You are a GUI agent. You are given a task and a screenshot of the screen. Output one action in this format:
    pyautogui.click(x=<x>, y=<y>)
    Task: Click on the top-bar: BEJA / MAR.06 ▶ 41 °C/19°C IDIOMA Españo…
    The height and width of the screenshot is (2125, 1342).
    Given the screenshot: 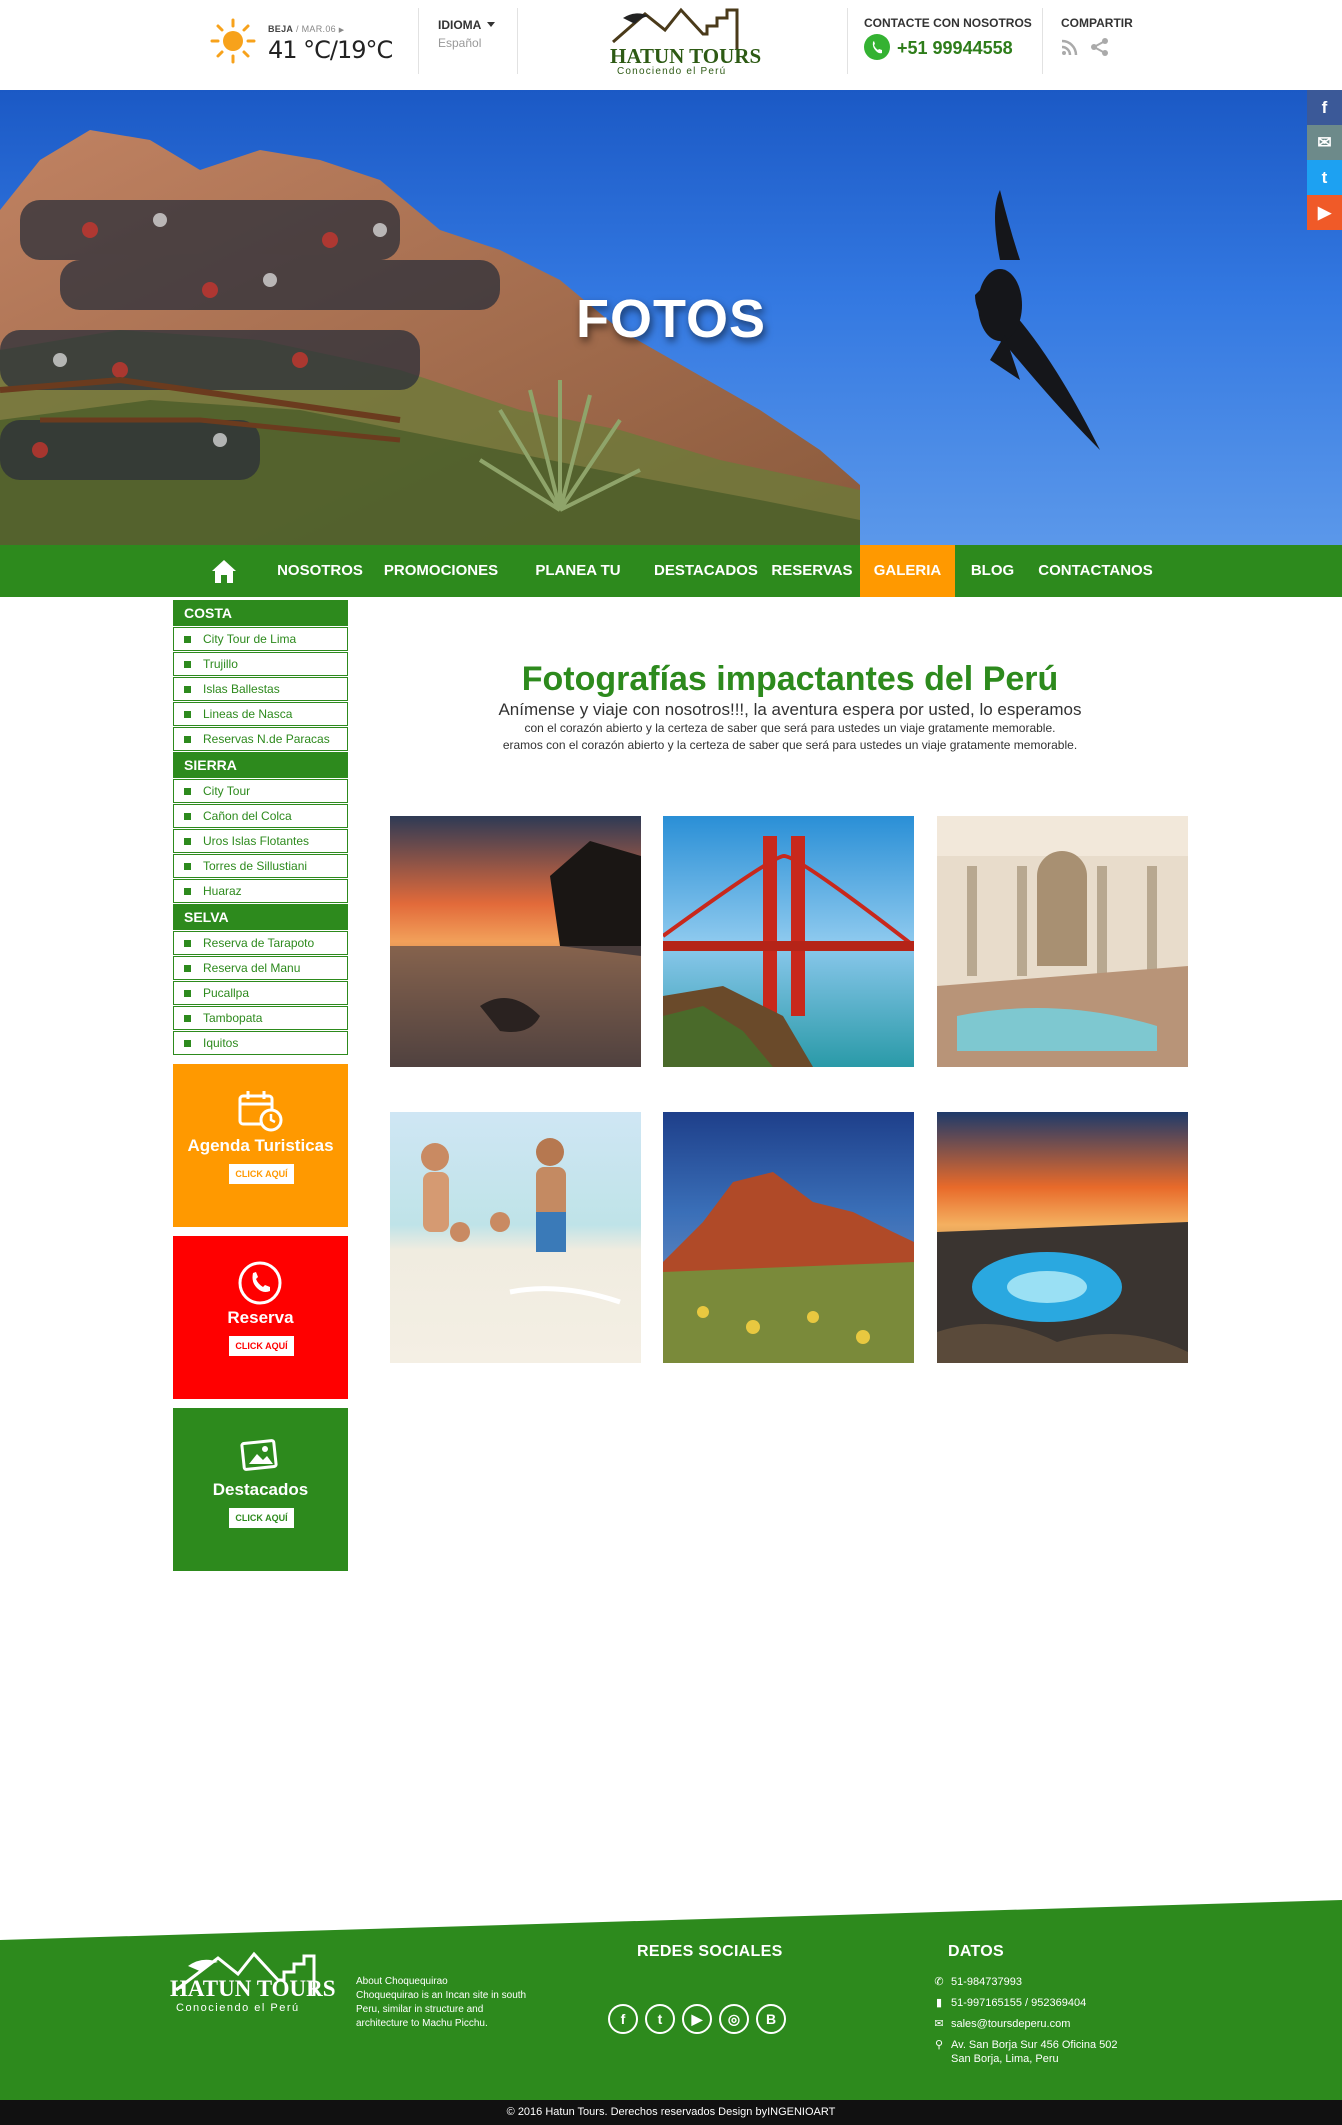 What is the action you would take?
    pyautogui.click(x=671, y=45)
    